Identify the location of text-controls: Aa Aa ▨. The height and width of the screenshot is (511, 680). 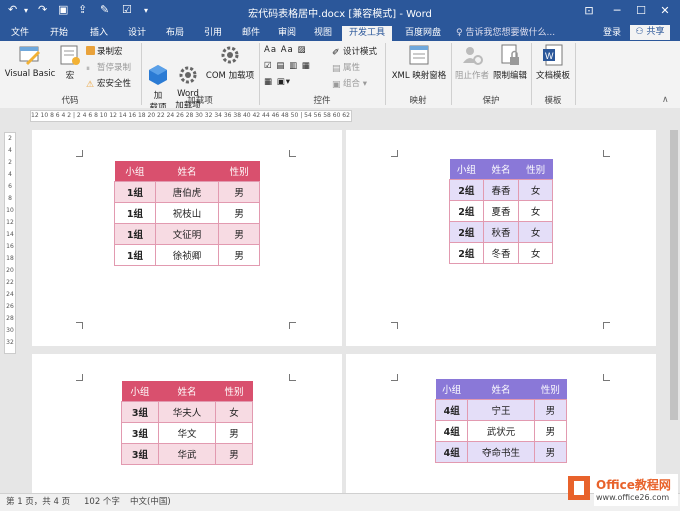
(285, 50).